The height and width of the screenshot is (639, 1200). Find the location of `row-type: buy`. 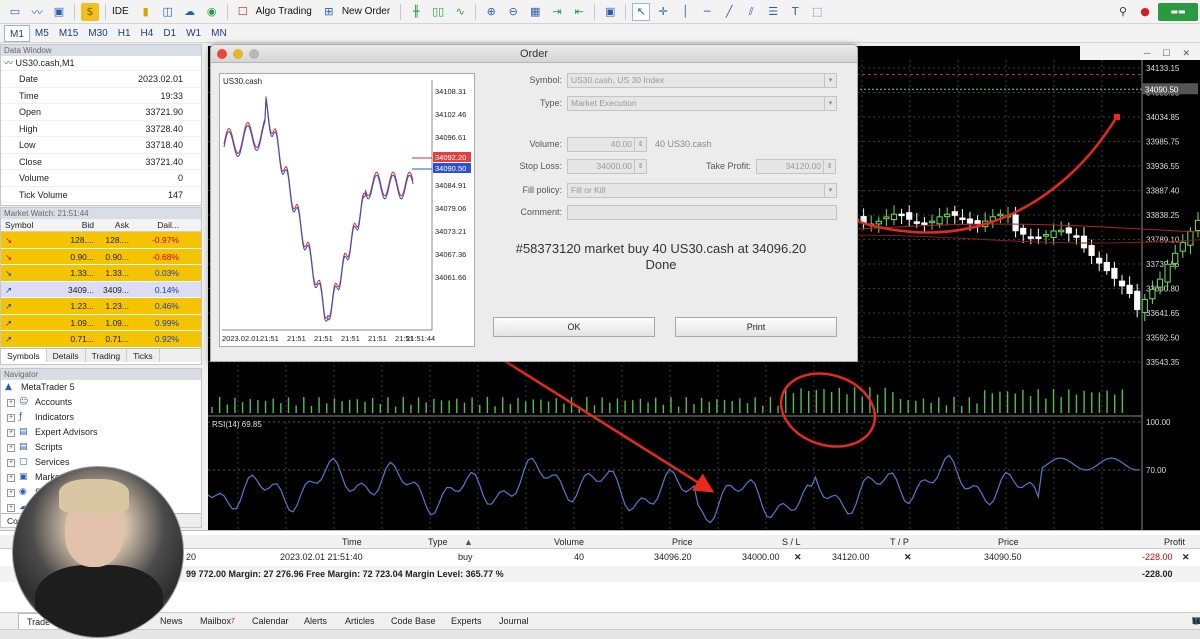

row-type: buy is located at coordinates (465, 557).